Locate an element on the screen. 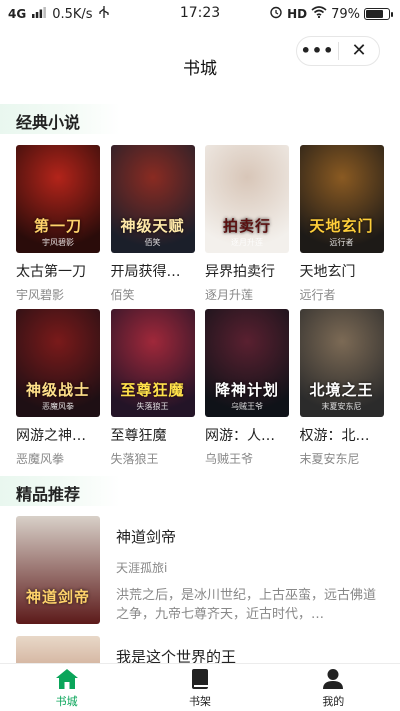  more-button: ••• is located at coordinates (317, 51).